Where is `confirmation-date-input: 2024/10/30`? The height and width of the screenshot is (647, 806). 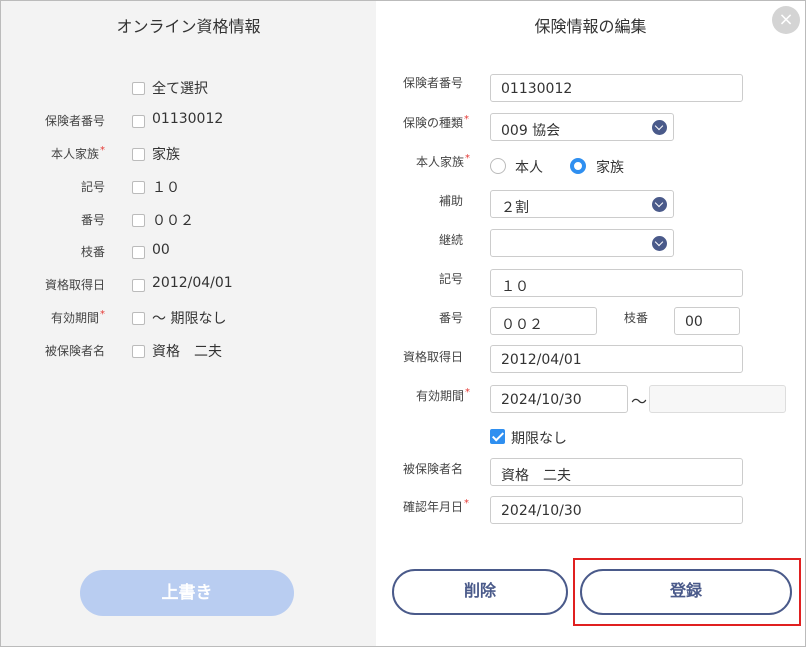
confirmation-date-input: 2024/10/30 is located at coordinates (616, 510).